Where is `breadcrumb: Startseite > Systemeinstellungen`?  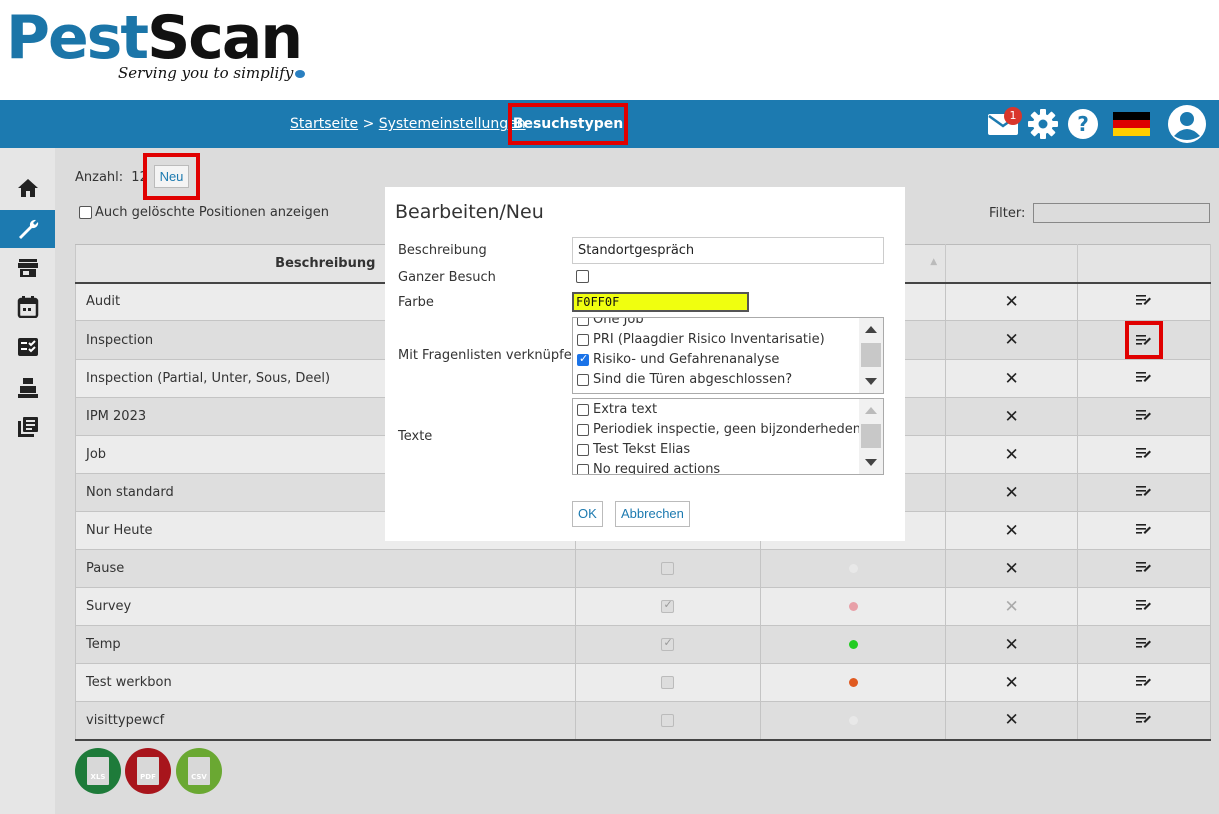 breadcrumb: Startseite > Systemeinstellungen is located at coordinates (408, 124).